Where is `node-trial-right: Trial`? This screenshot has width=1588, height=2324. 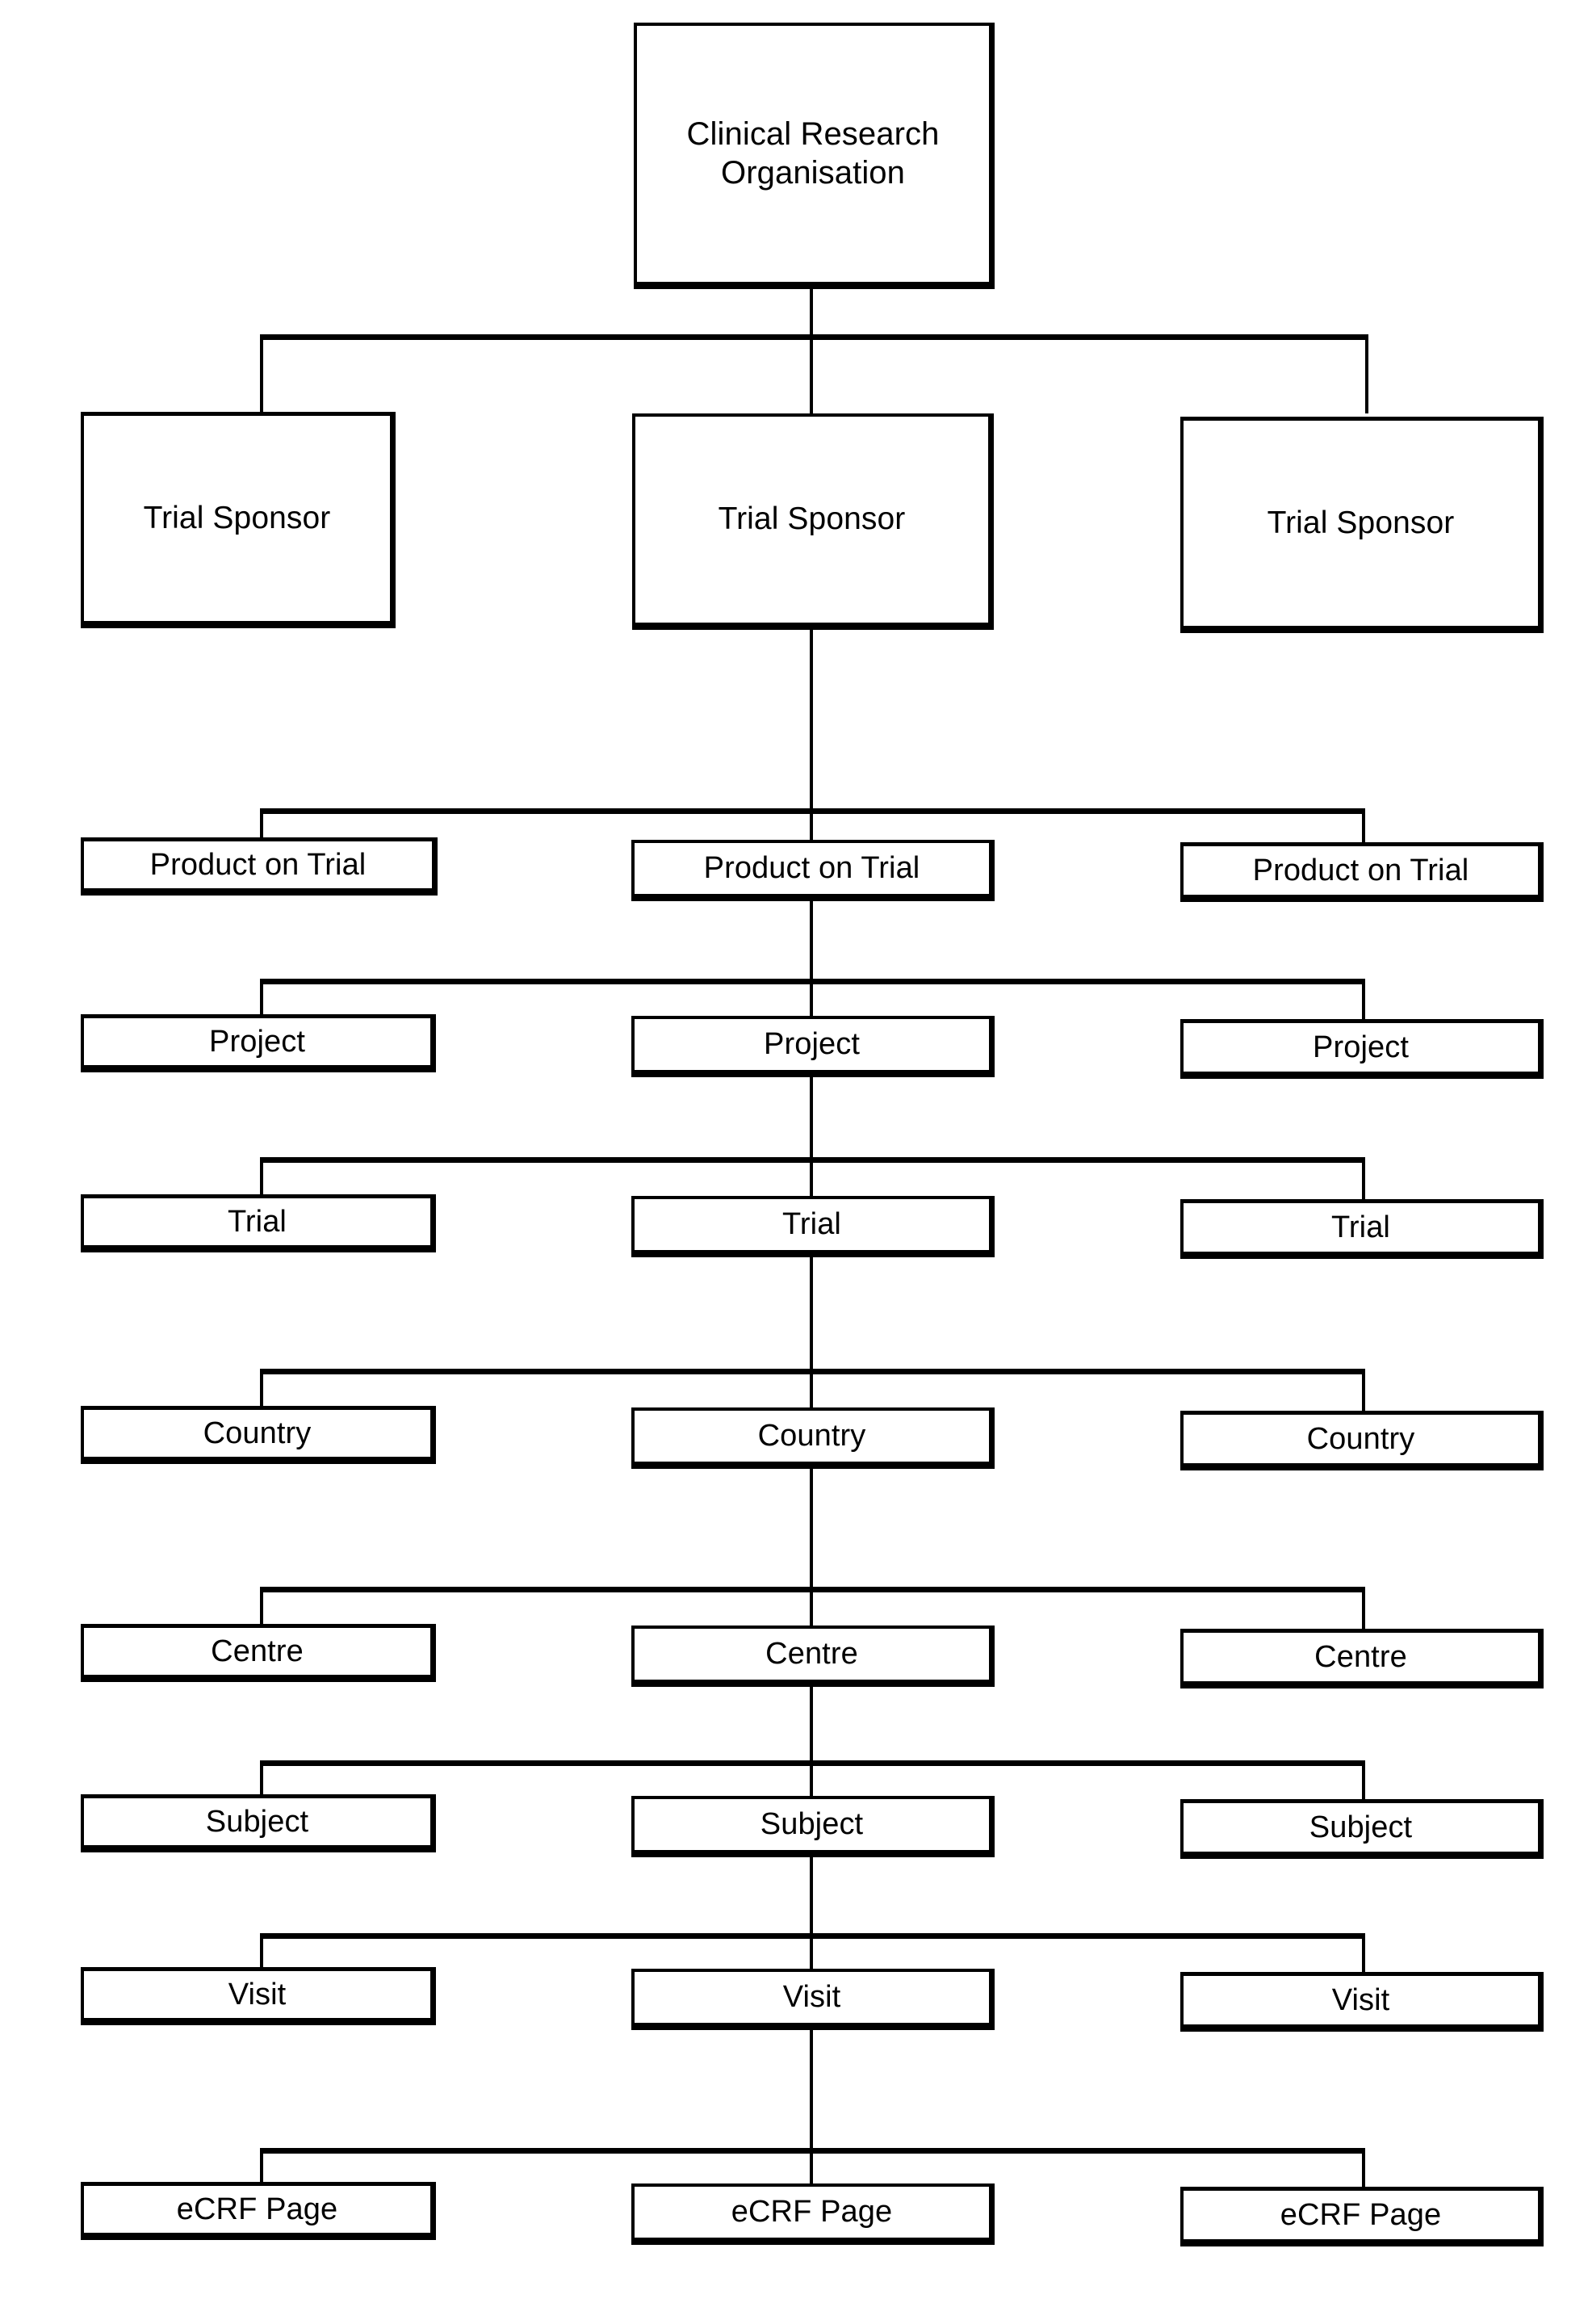 node-trial-right: Trial is located at coordinates (1362, 1229).